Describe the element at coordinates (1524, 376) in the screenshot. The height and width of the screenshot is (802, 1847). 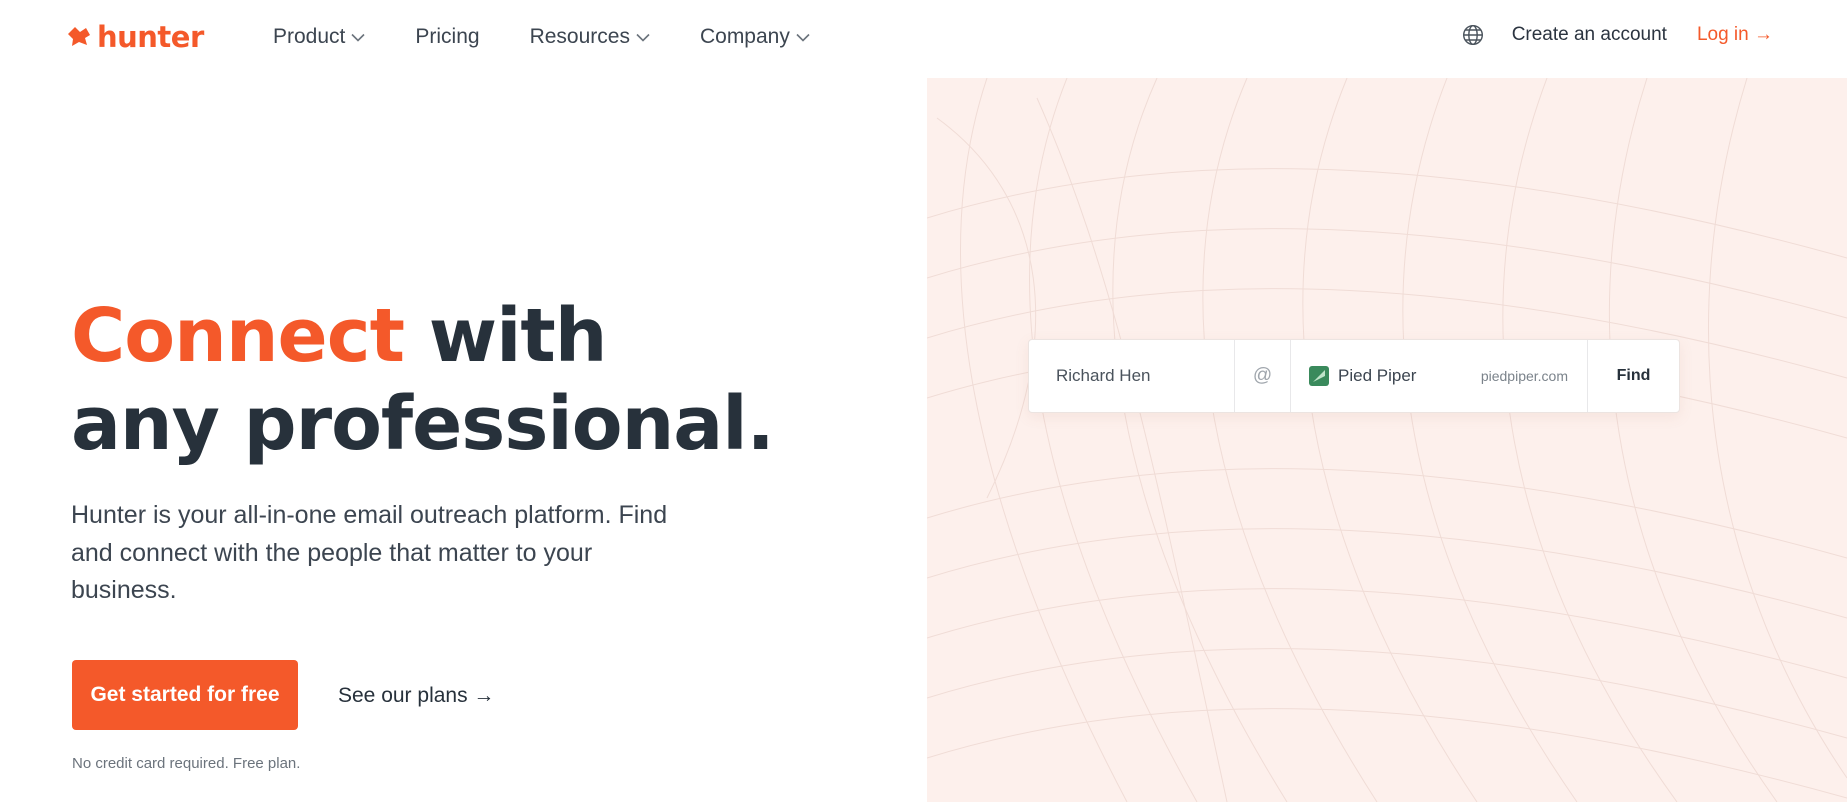
I see `company-domain: piedpiper.com` at that location.